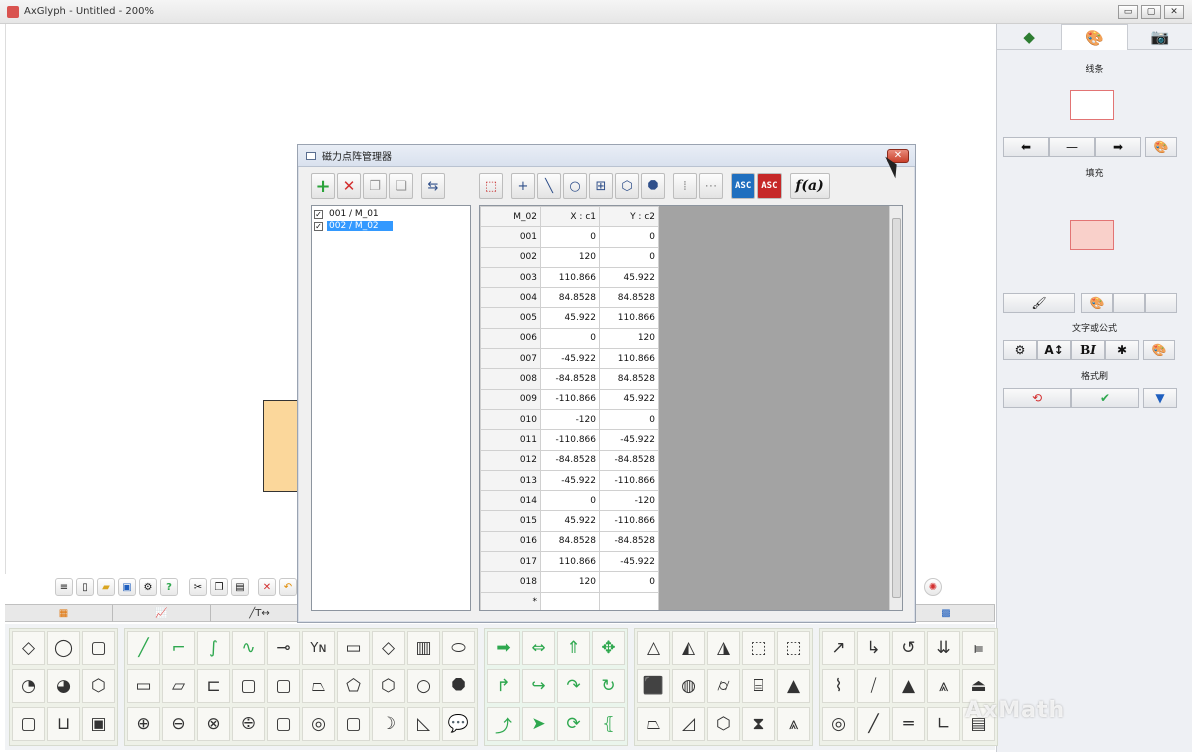 This screenshot has height=752, width=1192. What do you see at coordinates (838, 724) in the screenshot?
I see `spiral-tool: ◎` at bounding box center [838, 724].